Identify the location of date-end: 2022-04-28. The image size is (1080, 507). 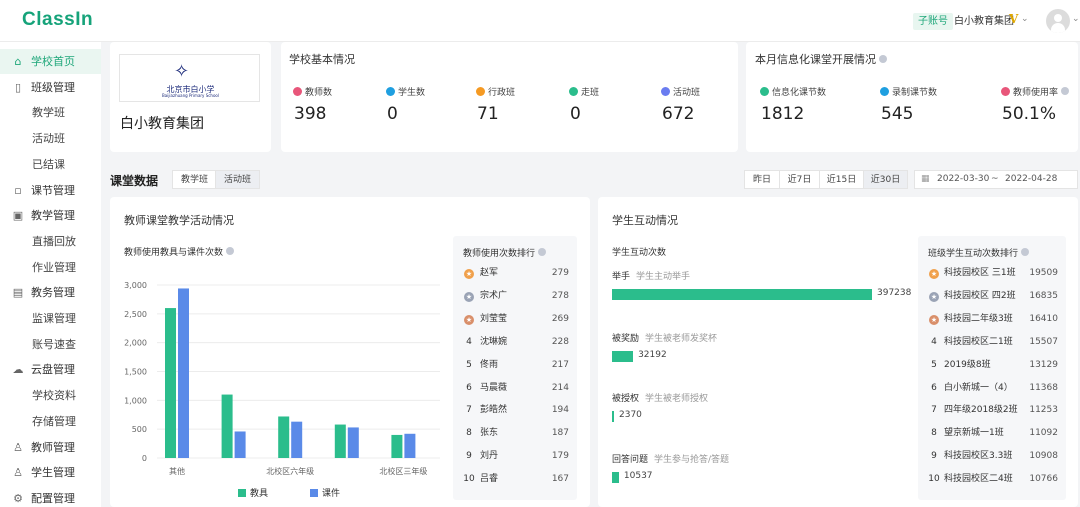
(1031, 179).